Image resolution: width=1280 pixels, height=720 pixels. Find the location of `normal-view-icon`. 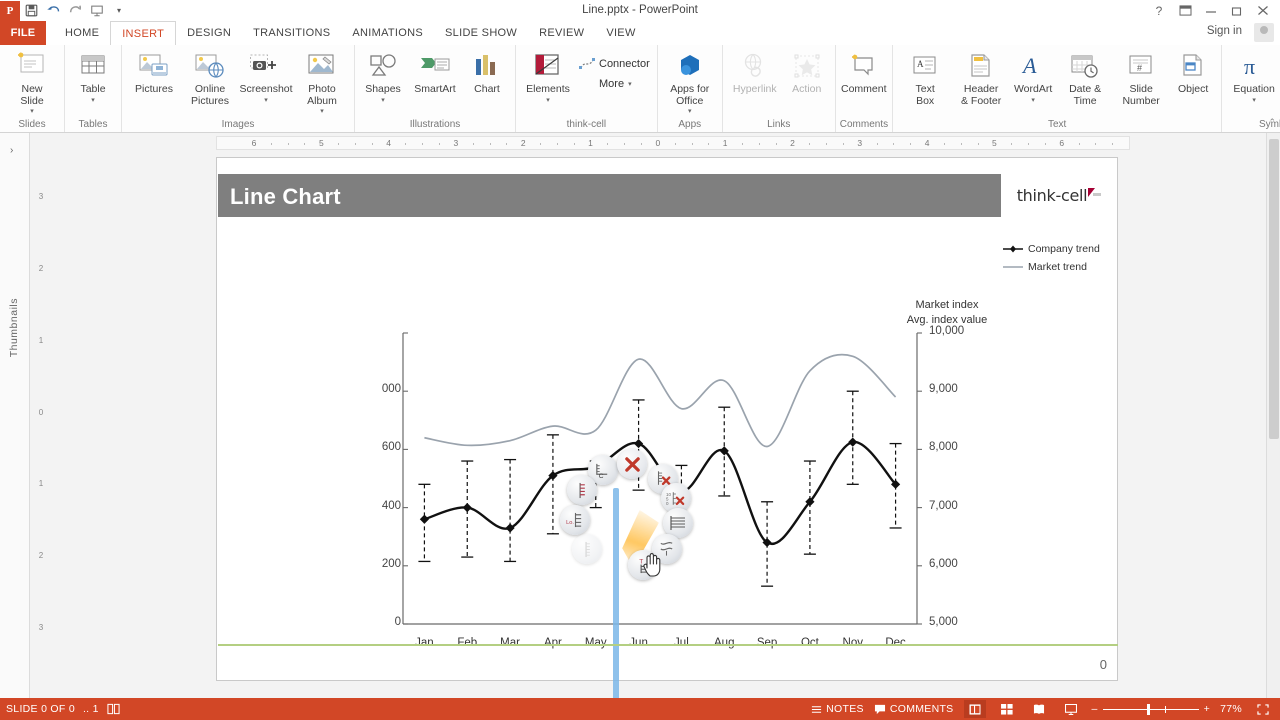

normal-view-icon is located at coordinates (974, 709).